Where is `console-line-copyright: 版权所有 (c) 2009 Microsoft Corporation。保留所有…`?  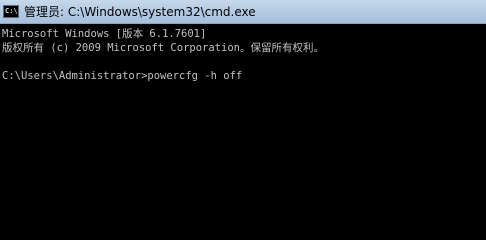 console-line-copyright: 版权所有 (c) 2009 Microsoft Corporation。保留所有… is located at coordinates (163, 48).